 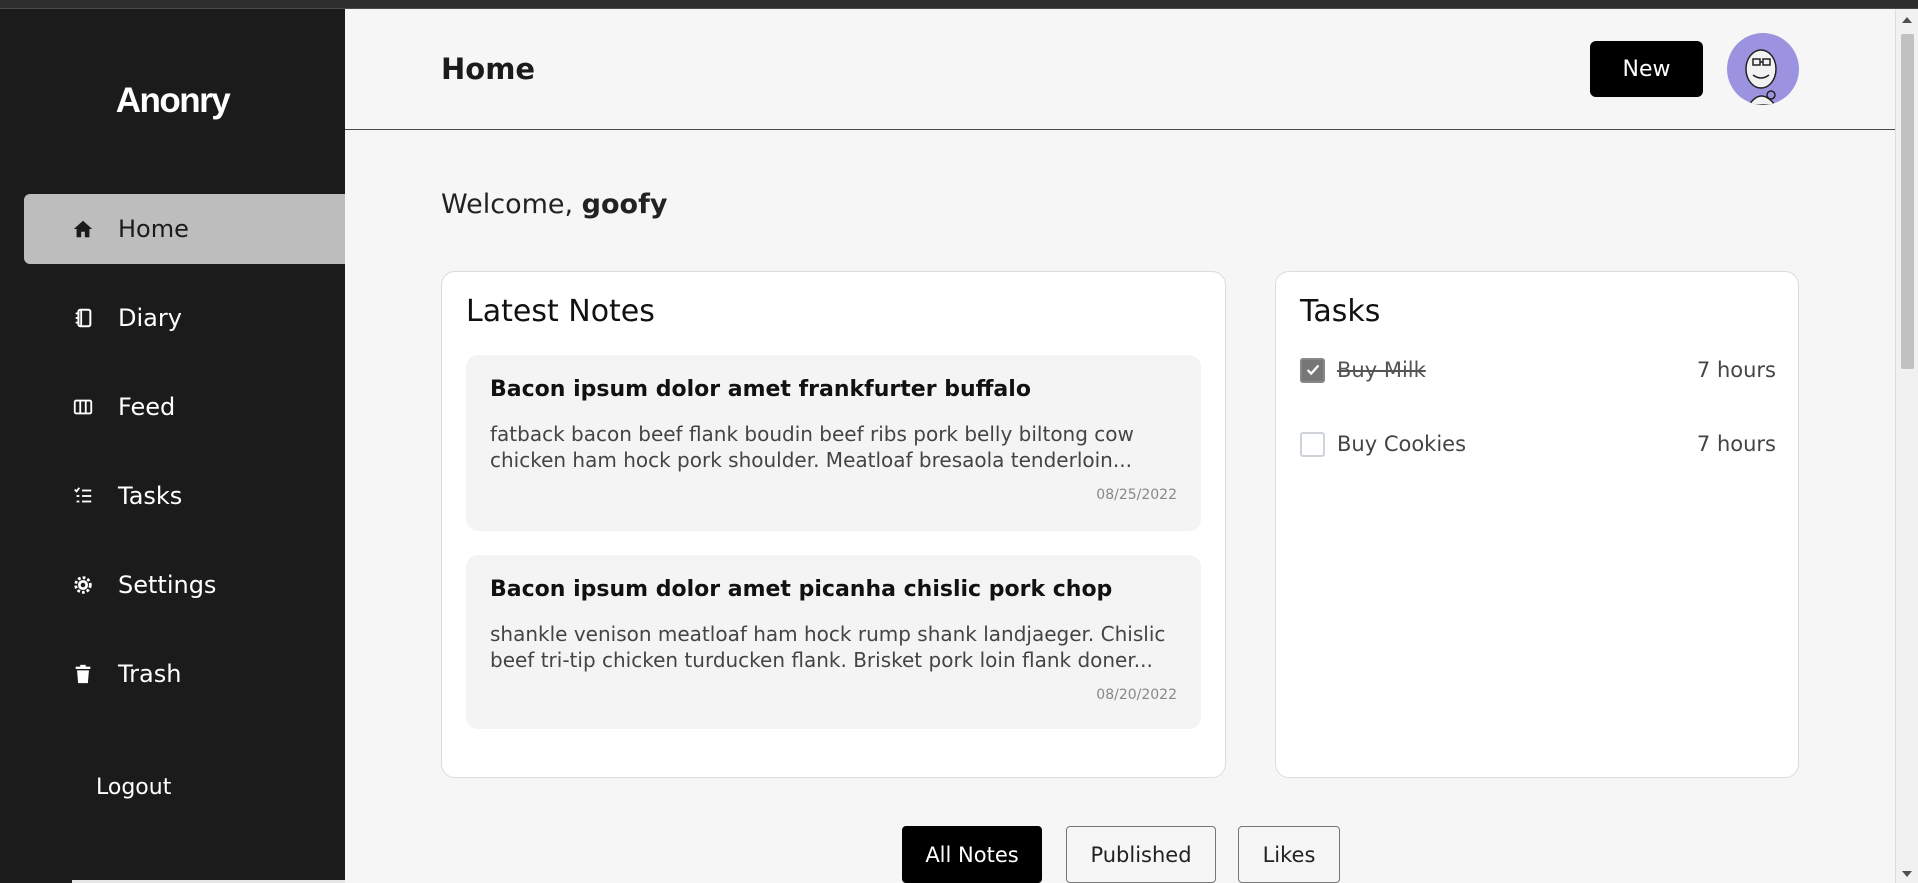 What do you see at coordinates (1136, 695) in the screenshot?
I see `note-date: 08/20/2022` at bounding box center [1136, 695].